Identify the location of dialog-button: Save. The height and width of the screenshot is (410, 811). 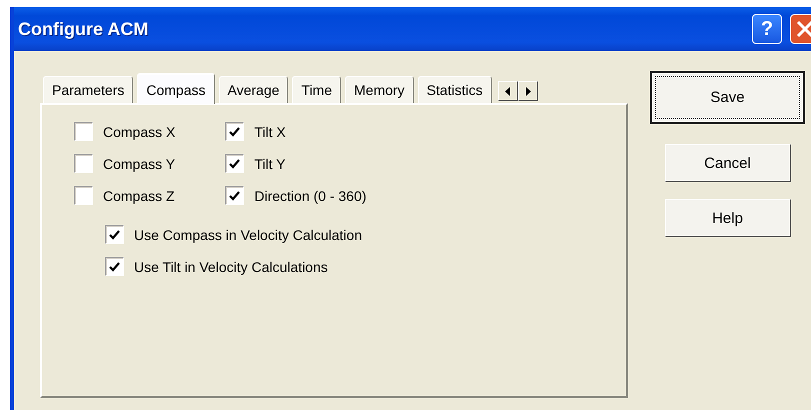
(727, 97).